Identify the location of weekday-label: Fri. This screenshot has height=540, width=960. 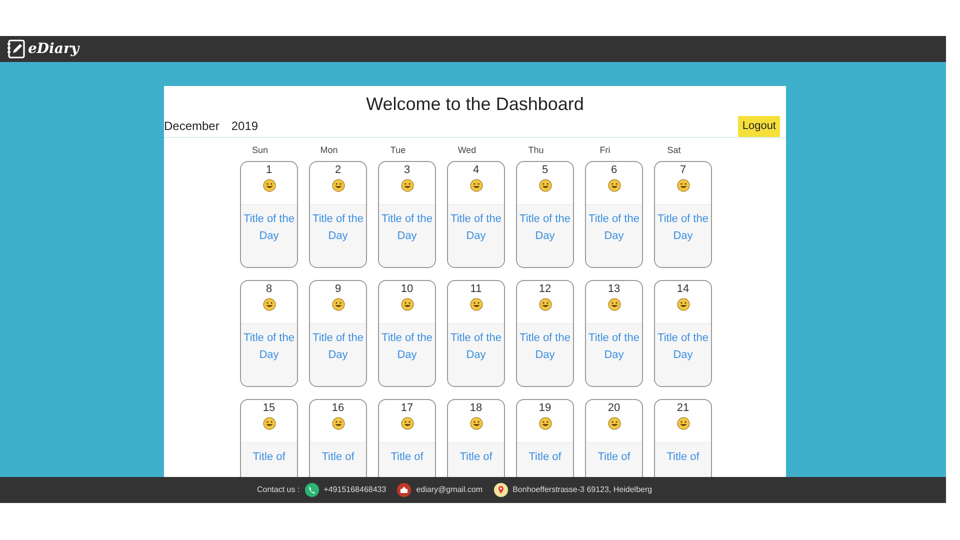
(605, 150).